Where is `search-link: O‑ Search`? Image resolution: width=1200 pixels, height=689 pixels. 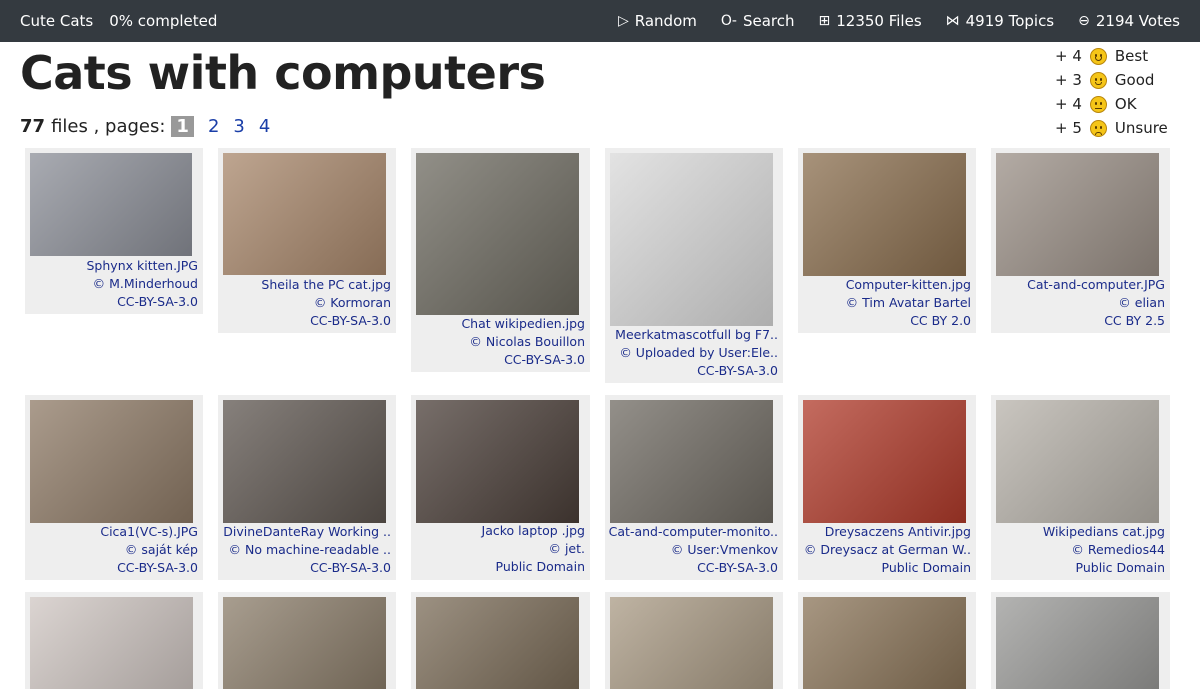 search-link: O‑ Search is located at coordinates (758, 21).